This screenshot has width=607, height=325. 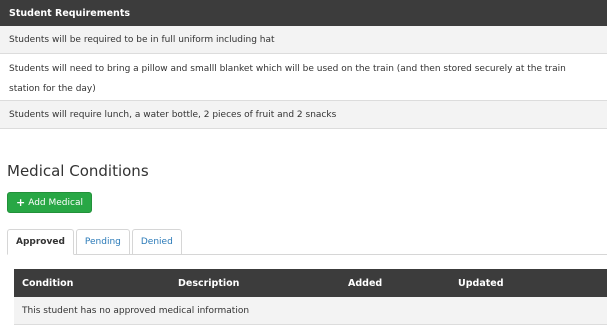 What do you see at coordinates (40, 242) in the screenshot?
I see `tab-approved: Approved` at bounding box center [40, 242].